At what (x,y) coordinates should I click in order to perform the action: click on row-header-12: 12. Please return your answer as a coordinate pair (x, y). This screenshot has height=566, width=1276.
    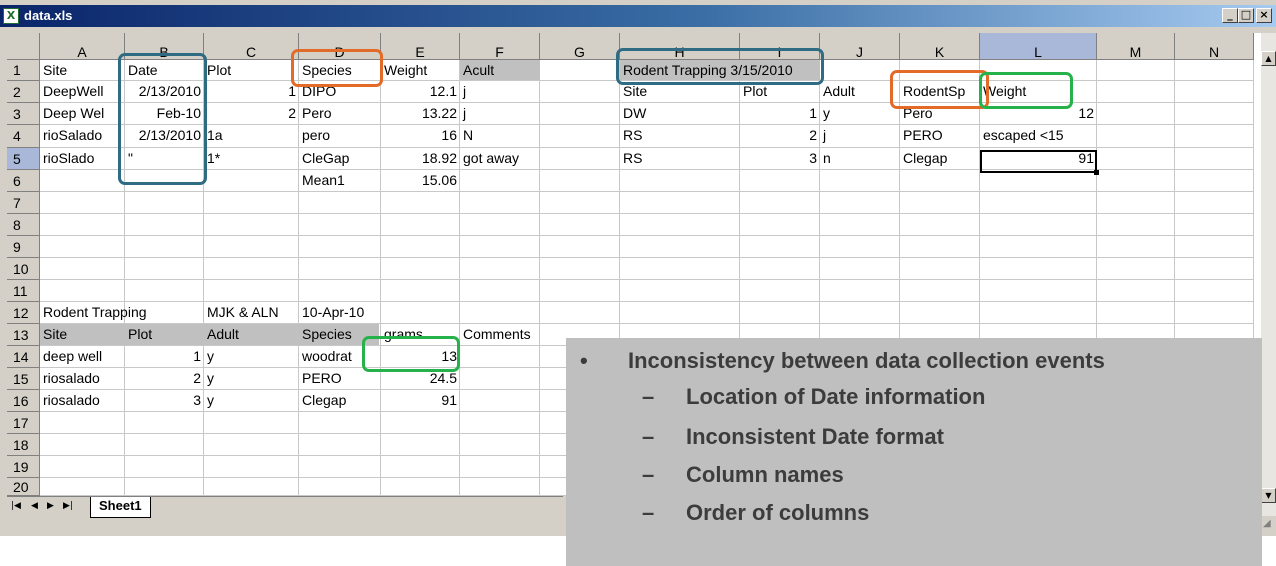
    Looking at the image, I should click on (23, 313).